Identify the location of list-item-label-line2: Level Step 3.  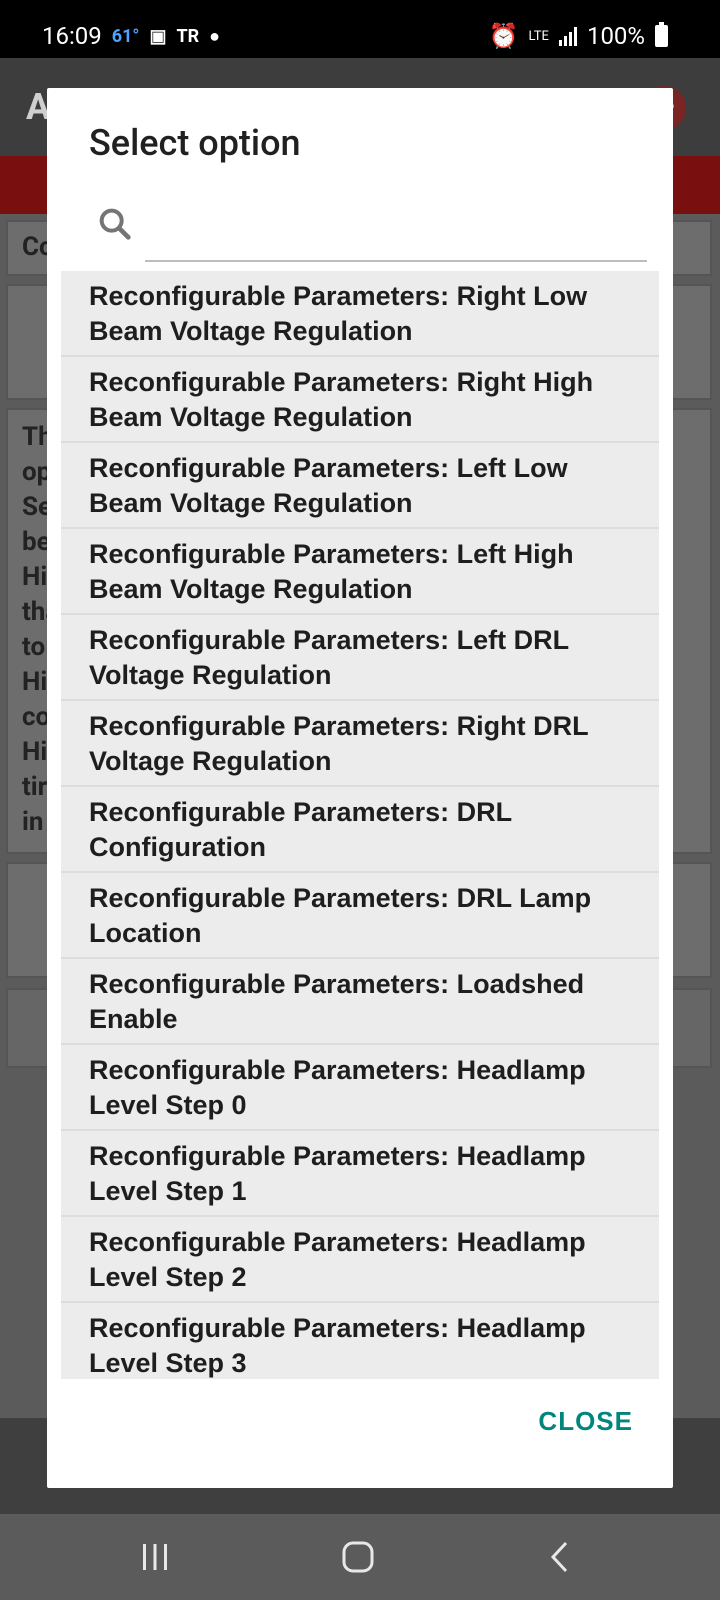
(168, 1363).